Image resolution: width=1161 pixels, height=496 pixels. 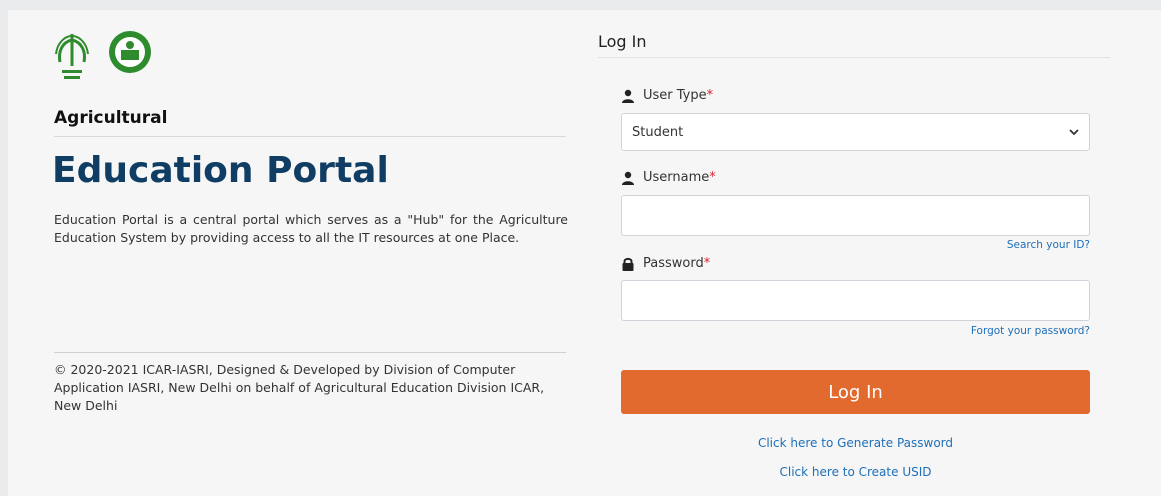 What do you see at coordinates (220, 170) in the screenshot?
I see `page-title: Education Portal` at bounding box center [220, 170].